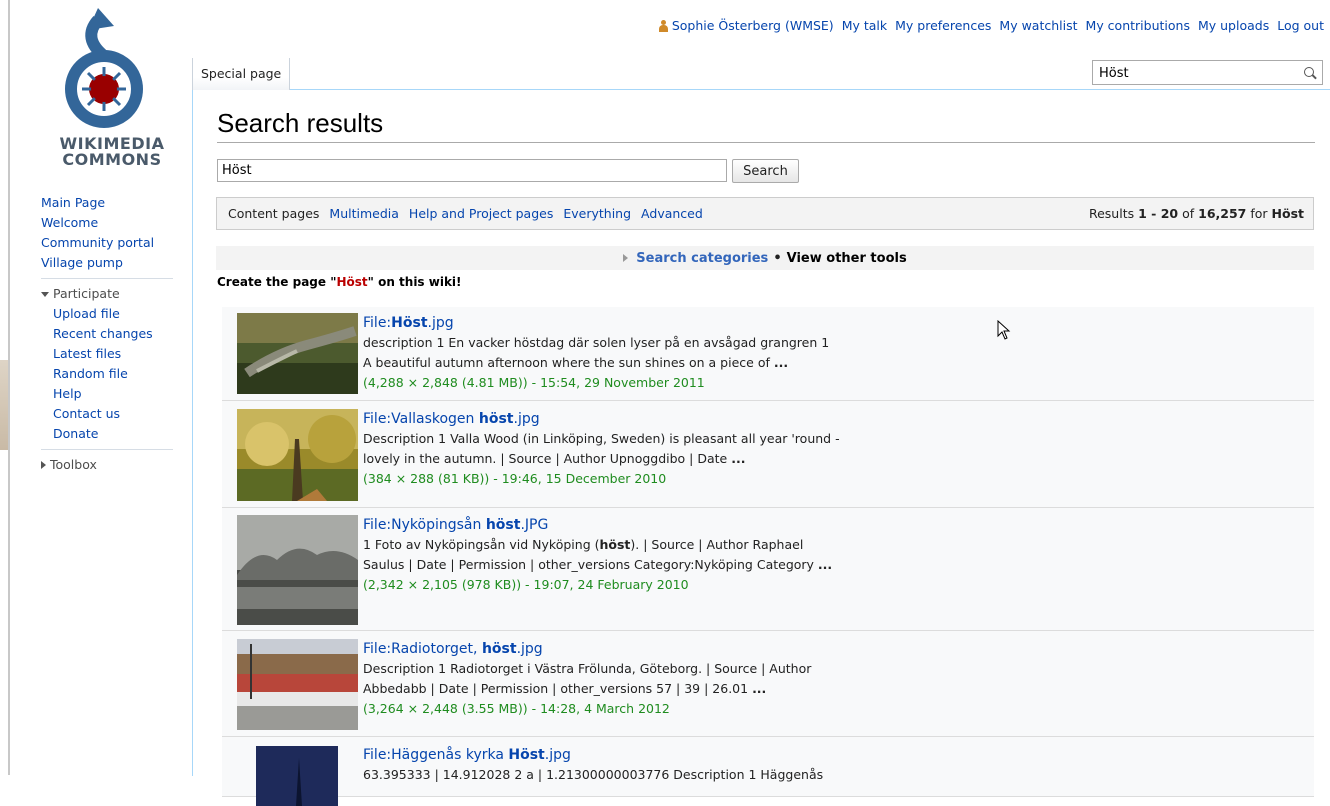  What do you see at coordinates (122, 374) in the screenshot?
I see `sidebar-item-random-file: Random file` at bounding box center [122, 374].